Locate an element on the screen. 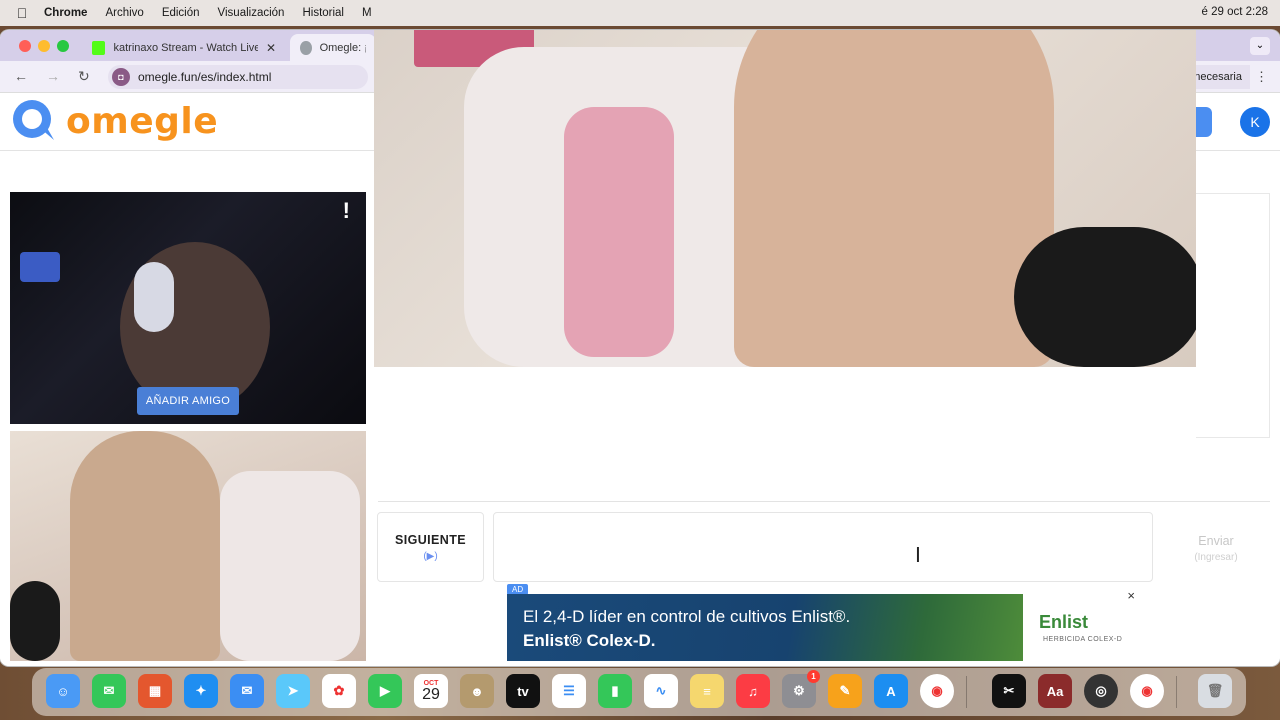 The height and width of the screenshot is (720, 1280). chrome-icon: ◉ is located at coordinates (937, 691).